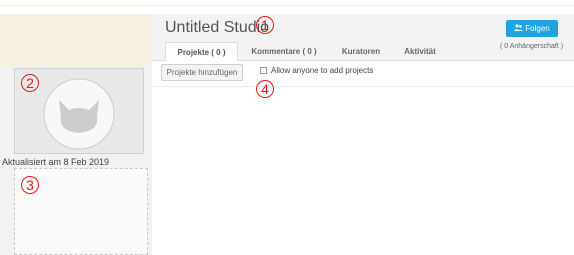 The width and height of the screenshot is (574, 255). I want to click on users-icon, so click(519, 28).